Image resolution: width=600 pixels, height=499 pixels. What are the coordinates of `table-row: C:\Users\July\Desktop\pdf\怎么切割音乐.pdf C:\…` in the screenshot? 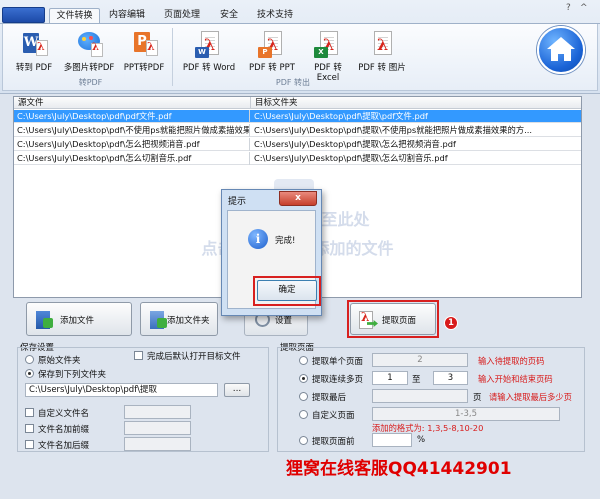 It's located at (297, 158).